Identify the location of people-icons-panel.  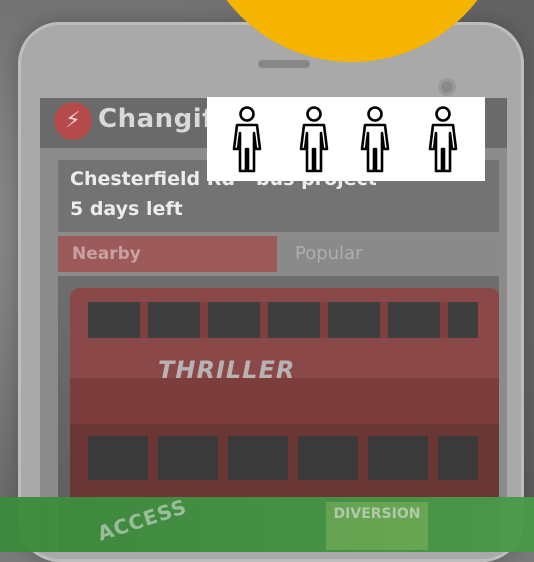
(346, 139).